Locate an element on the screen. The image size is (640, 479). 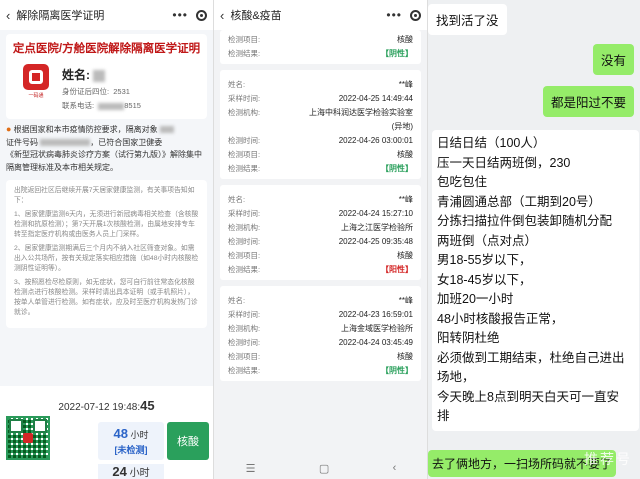
warning-icon: ● is located at coordinates (9, 129).